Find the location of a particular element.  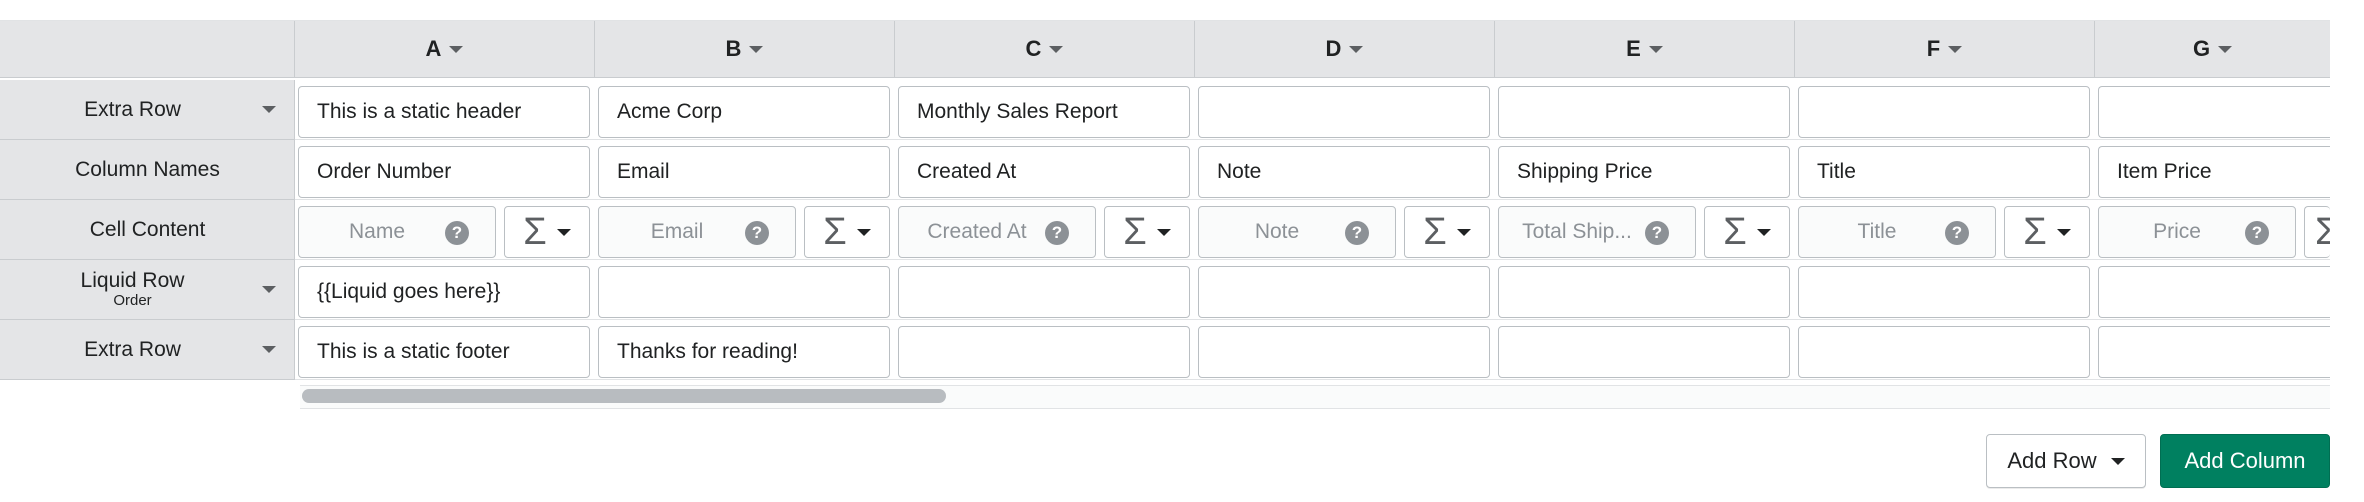

column-header-g: G is located at coordinates (2212, 49).